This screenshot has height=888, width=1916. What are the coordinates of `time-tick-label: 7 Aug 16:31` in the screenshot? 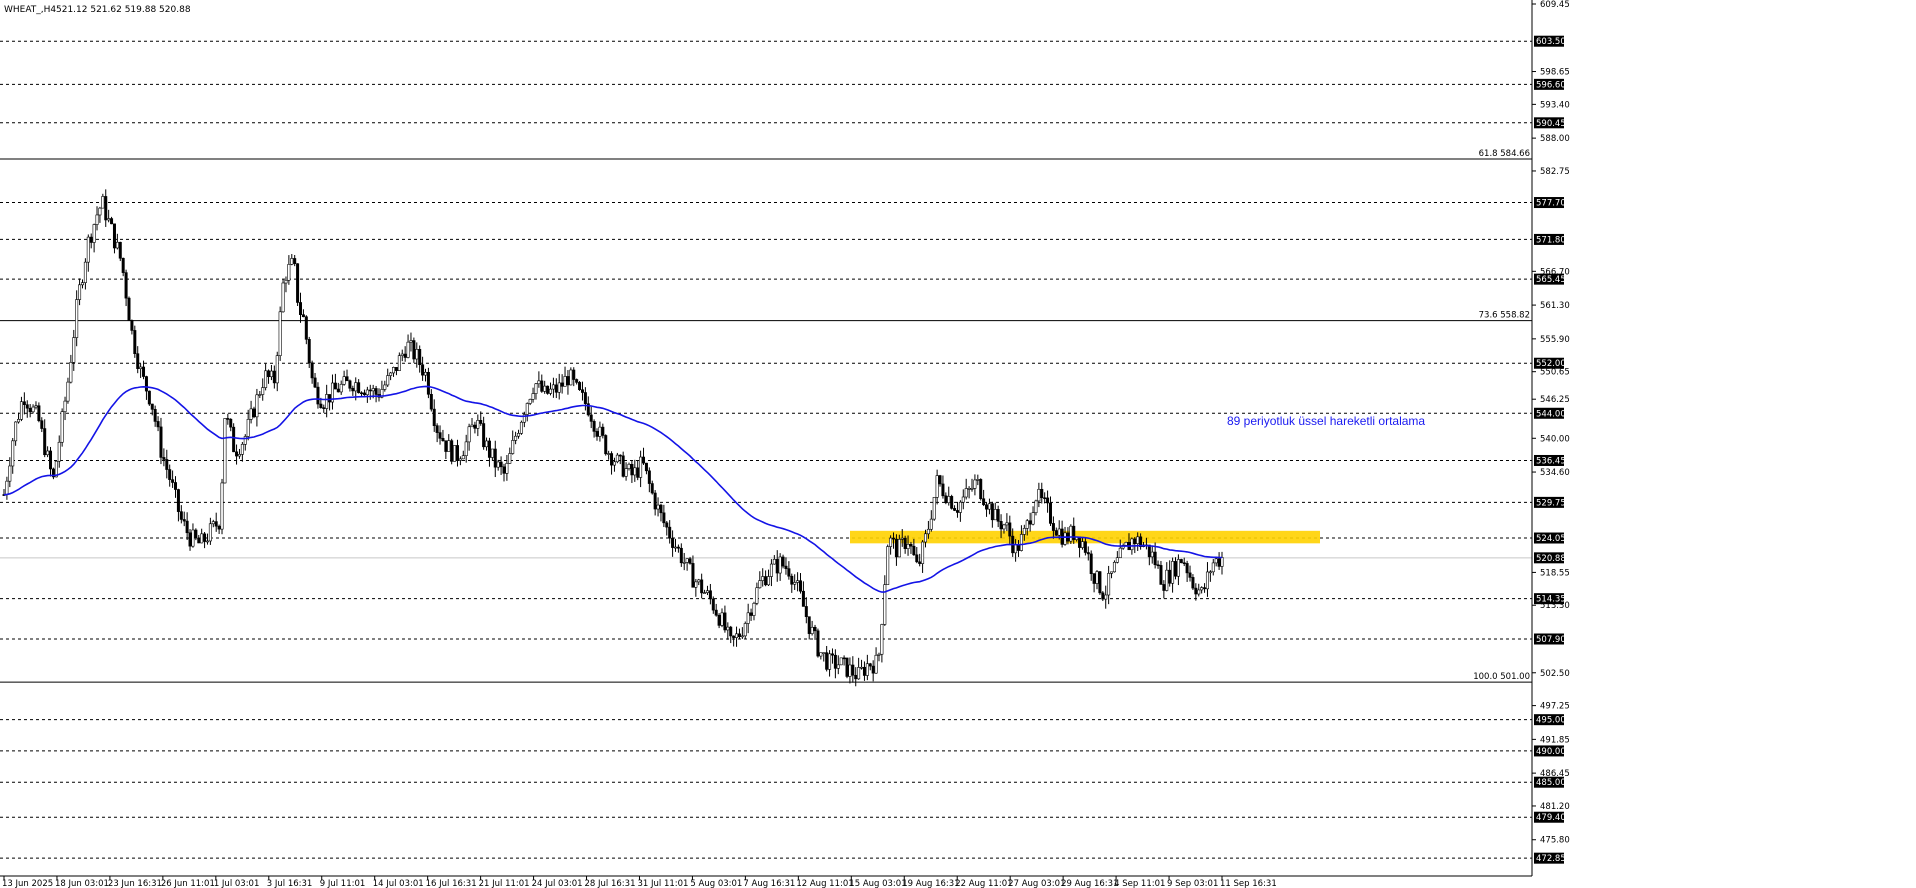 It's located at (769, 883).